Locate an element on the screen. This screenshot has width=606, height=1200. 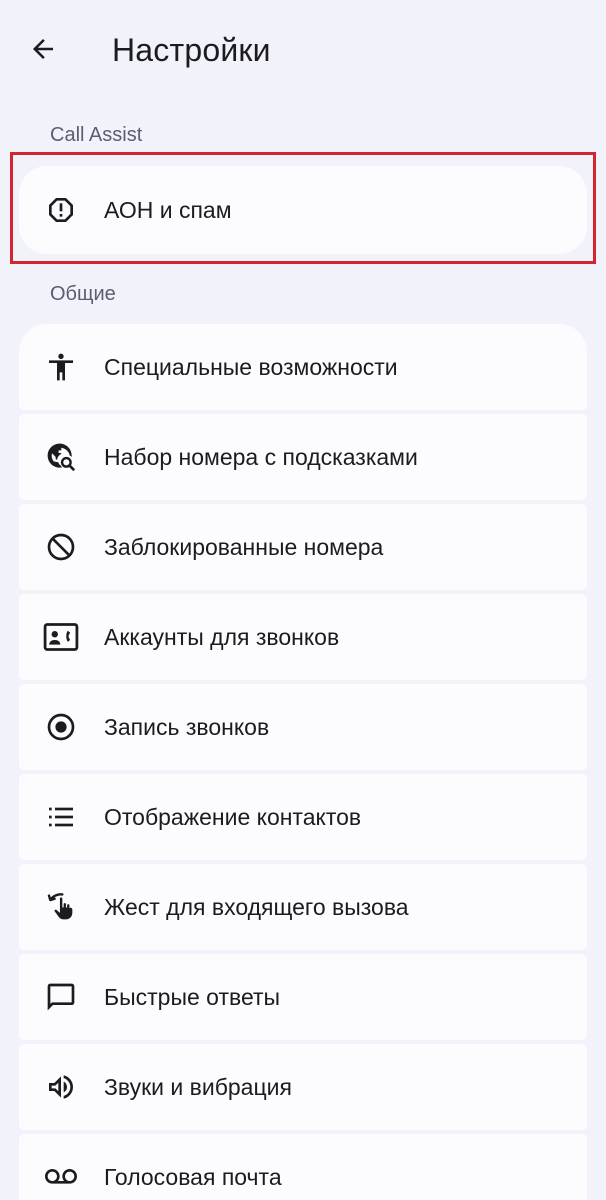
block-icon is located at coordinates (61, 547).